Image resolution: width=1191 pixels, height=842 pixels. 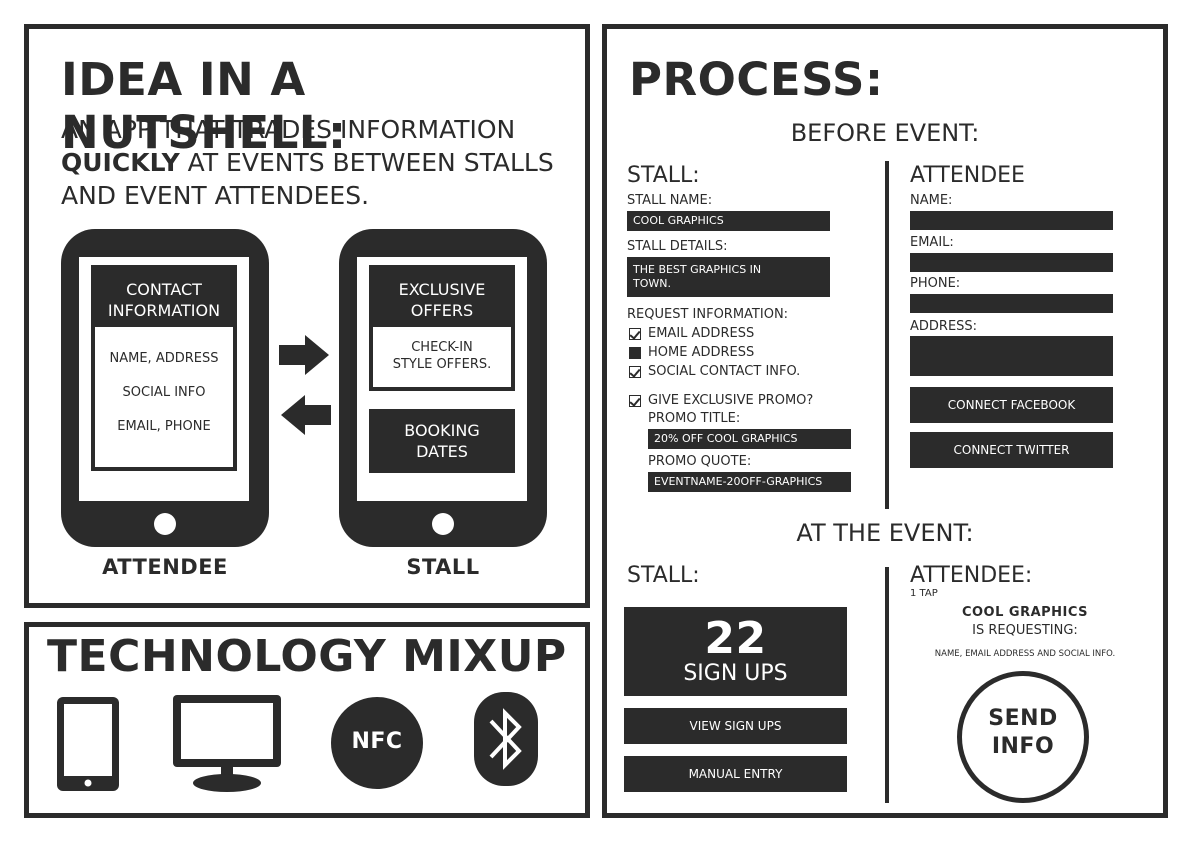 I want to click on exclusive-promo-checkbox, so click(x=635, y=401).